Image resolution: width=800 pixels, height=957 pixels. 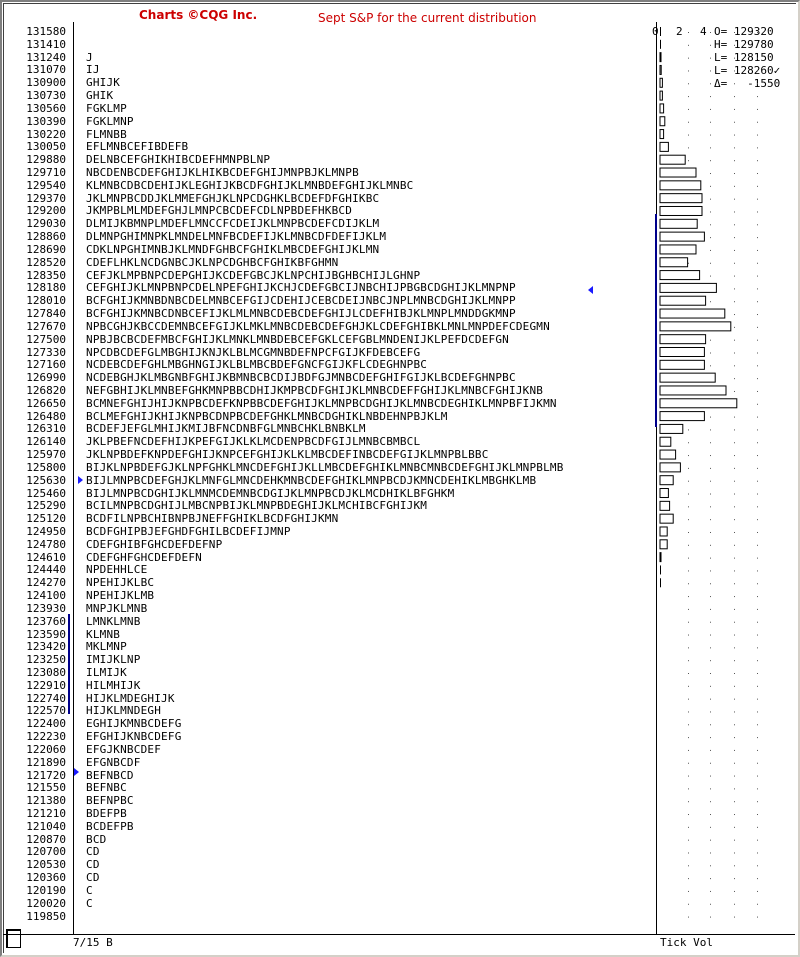 I want to click on stat-last: L= 128260✓, so click(x=747, y=70).